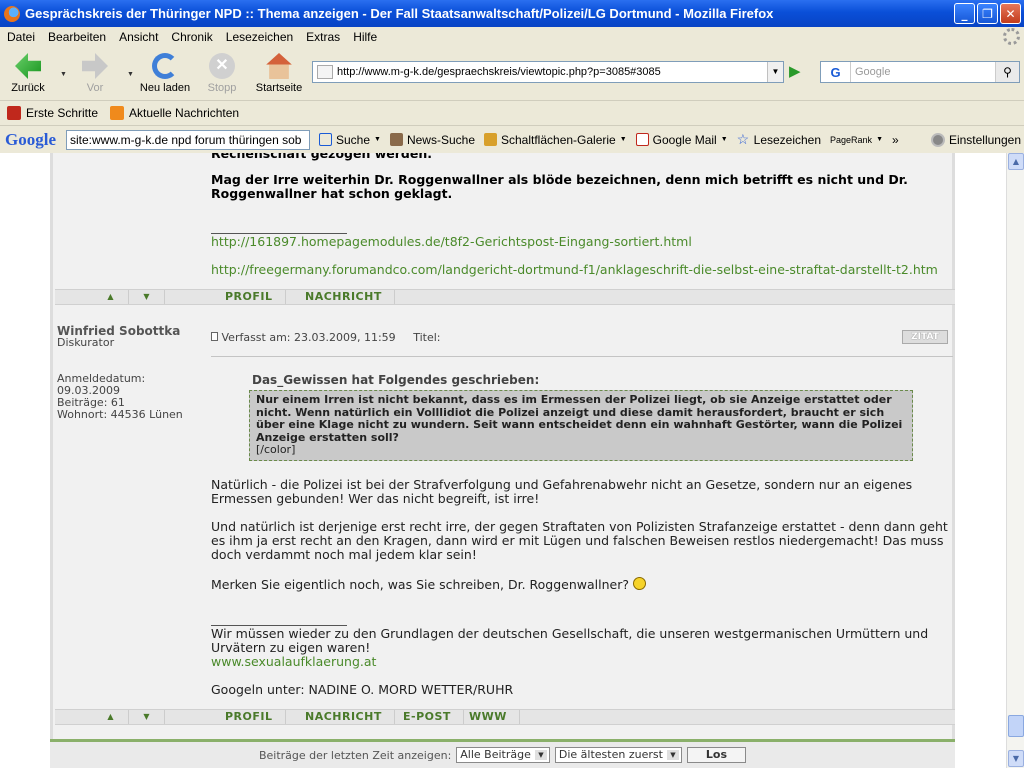  What do you see at coordinates (30, 139) in the screenshot?
I see `google-logo: Google` at bounding box center [30, 139].